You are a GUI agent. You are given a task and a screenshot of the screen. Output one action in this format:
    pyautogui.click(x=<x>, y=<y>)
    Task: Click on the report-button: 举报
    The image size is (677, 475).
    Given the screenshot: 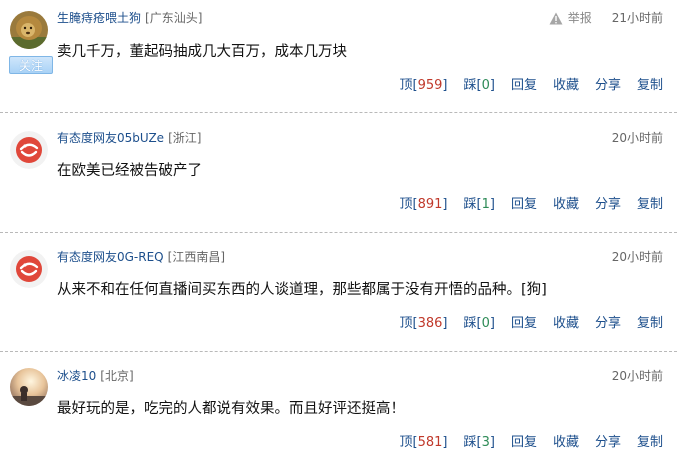 What is the action you would take?
    pyautogui.click(x=570, y=18)
    